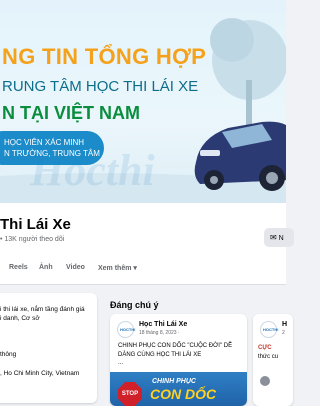 The width and height of the screenshot is (320, 406). Describe the element at coordinates (39, 373) in the screenshot. I see `intro-location: , Ho Chi Minh City, Vietnam` at that location.